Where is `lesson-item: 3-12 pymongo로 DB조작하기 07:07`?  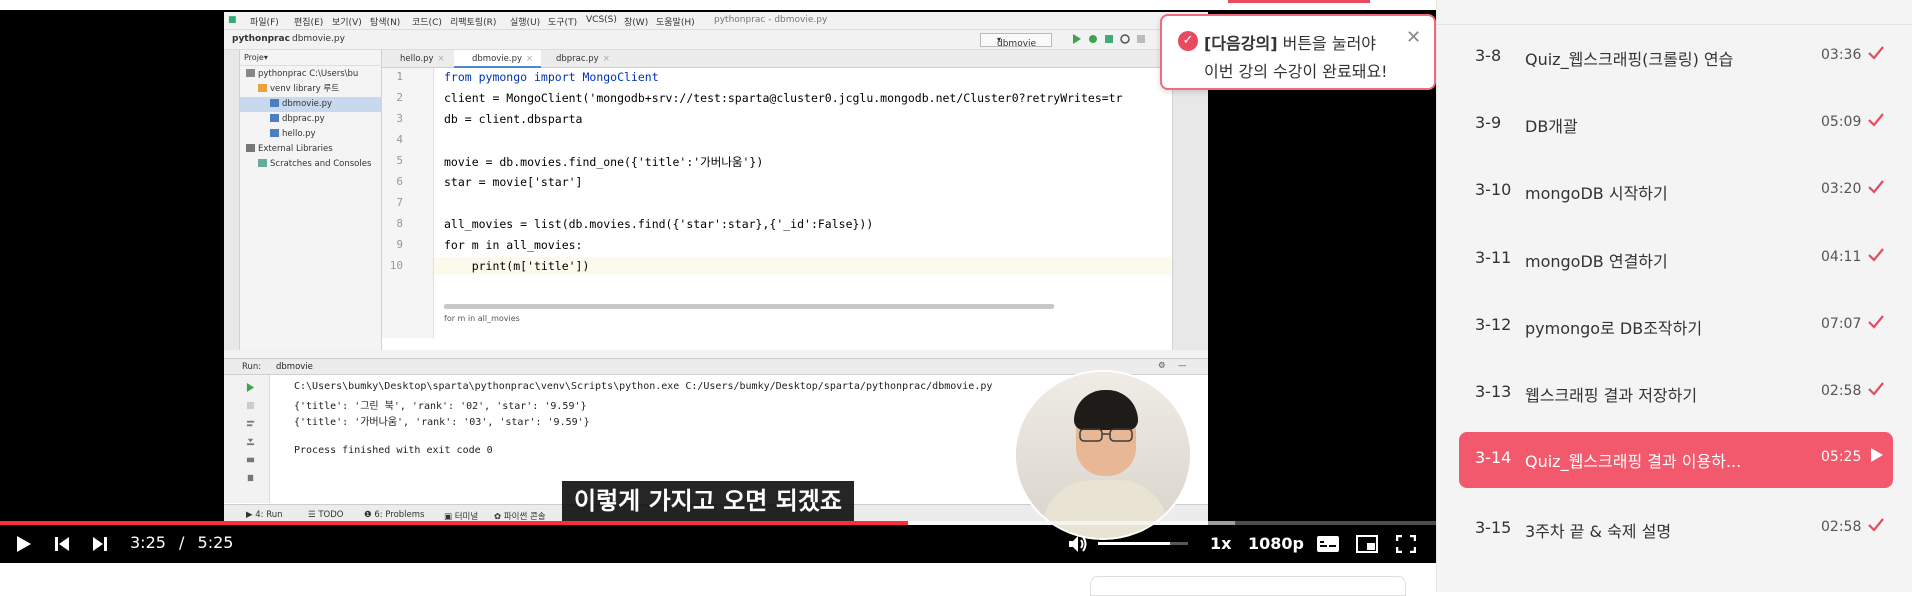 lesson-item: 3-12 pymongo로 DB조작하기 07:07 is located at coordinates (1676, 327).